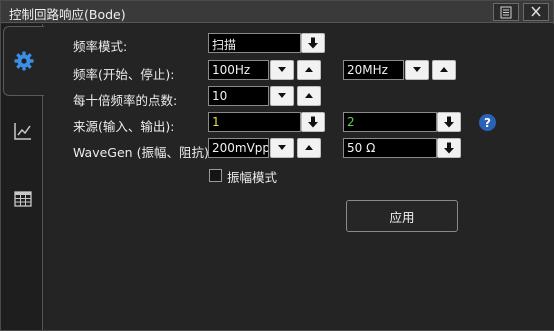 The image size is (554, 331). Describe the element at coordinates (252, 177) in the screenshot. I see `amplitude-profile-label: 振幅模式` at that location.